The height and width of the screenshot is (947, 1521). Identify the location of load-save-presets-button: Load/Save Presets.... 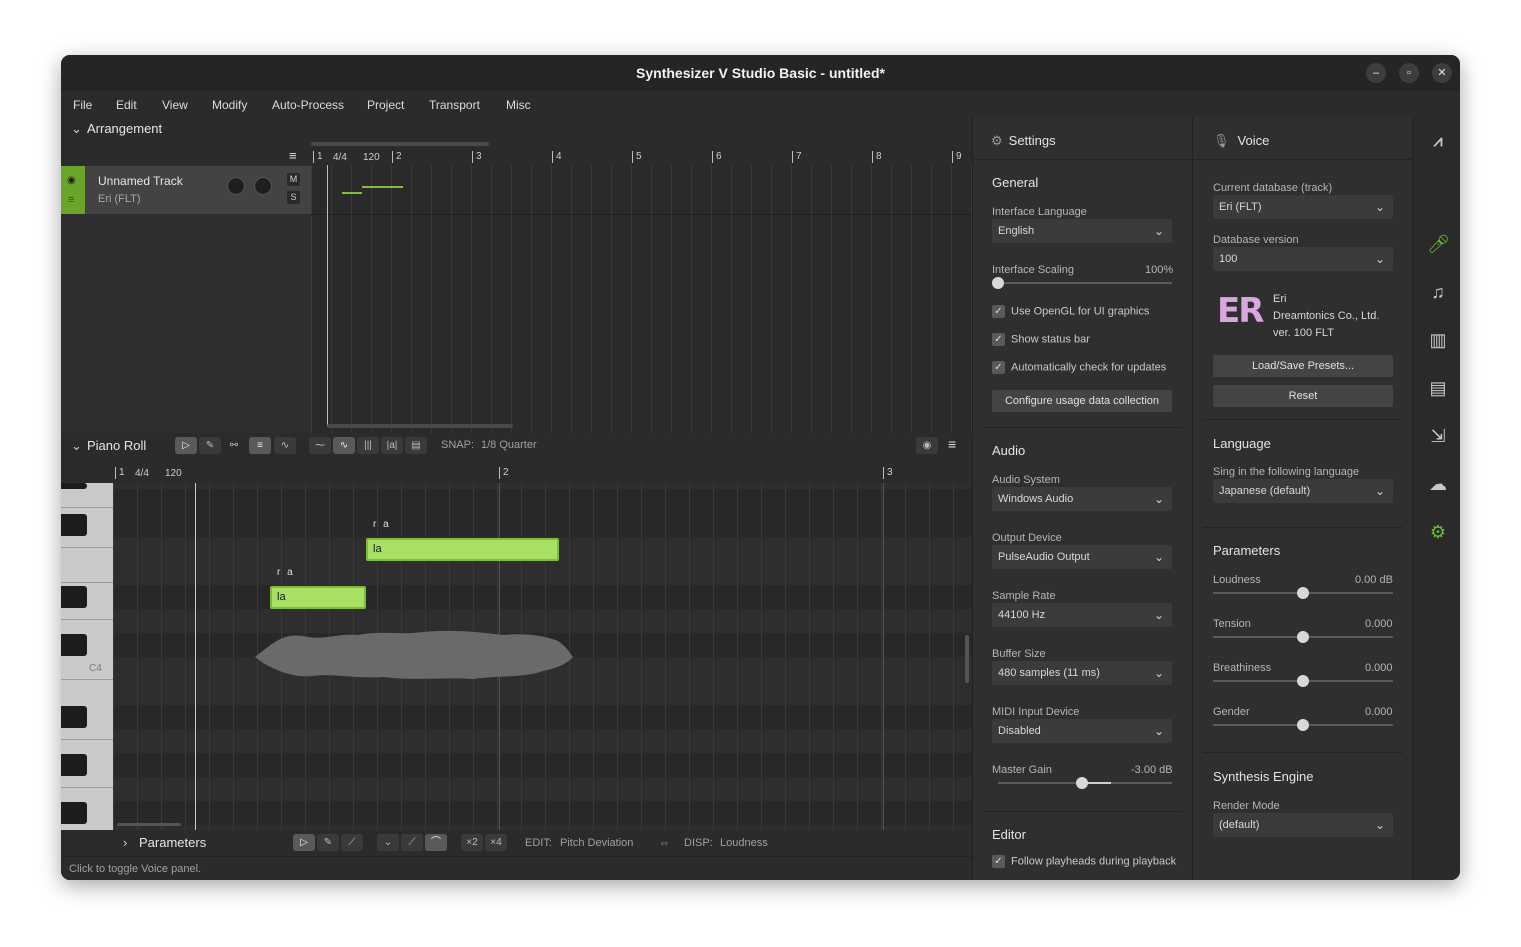
(1303, 366).